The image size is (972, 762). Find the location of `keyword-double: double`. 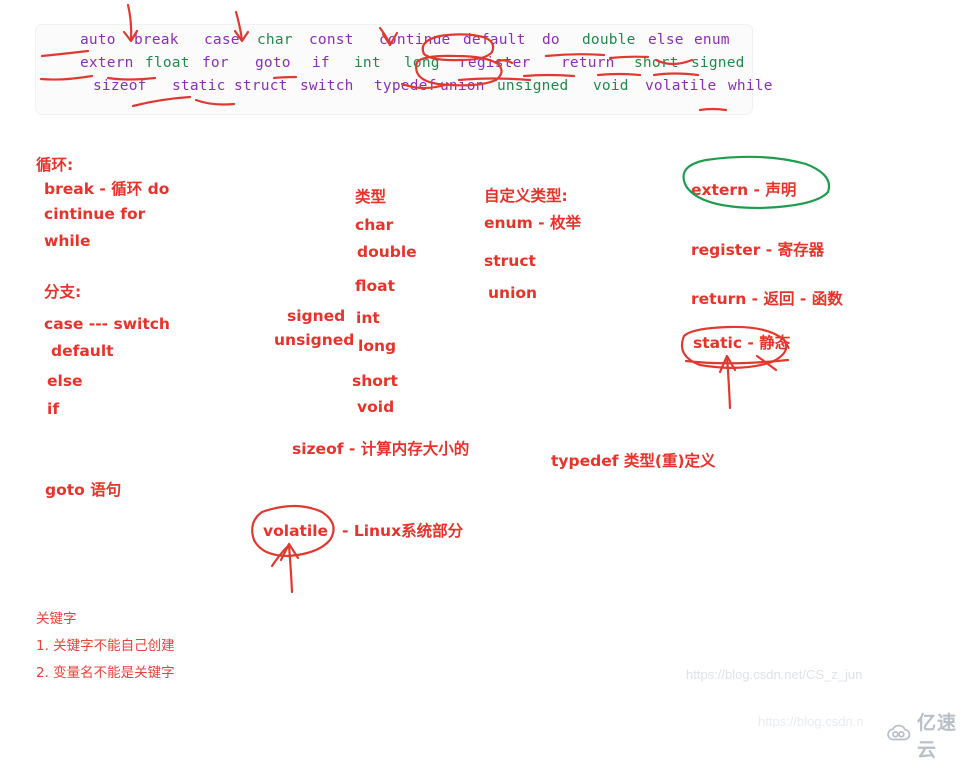

keyword-double: double is located at coordinates (609, 40).